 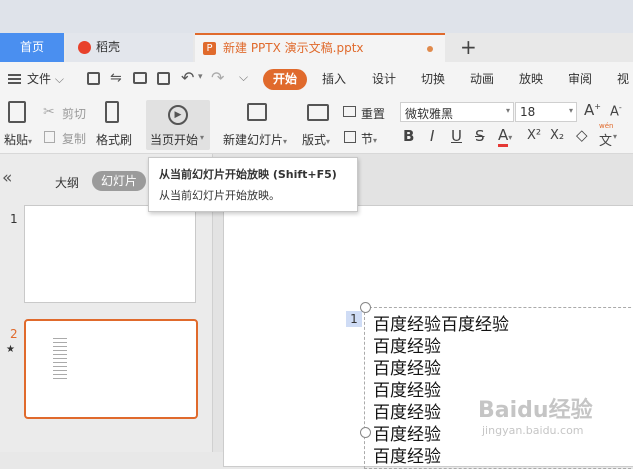 What do you see at coordinates (114, 139) in the screenshot?
I see `format-painter-button: 格式刷` at bounding box center [114, 139].